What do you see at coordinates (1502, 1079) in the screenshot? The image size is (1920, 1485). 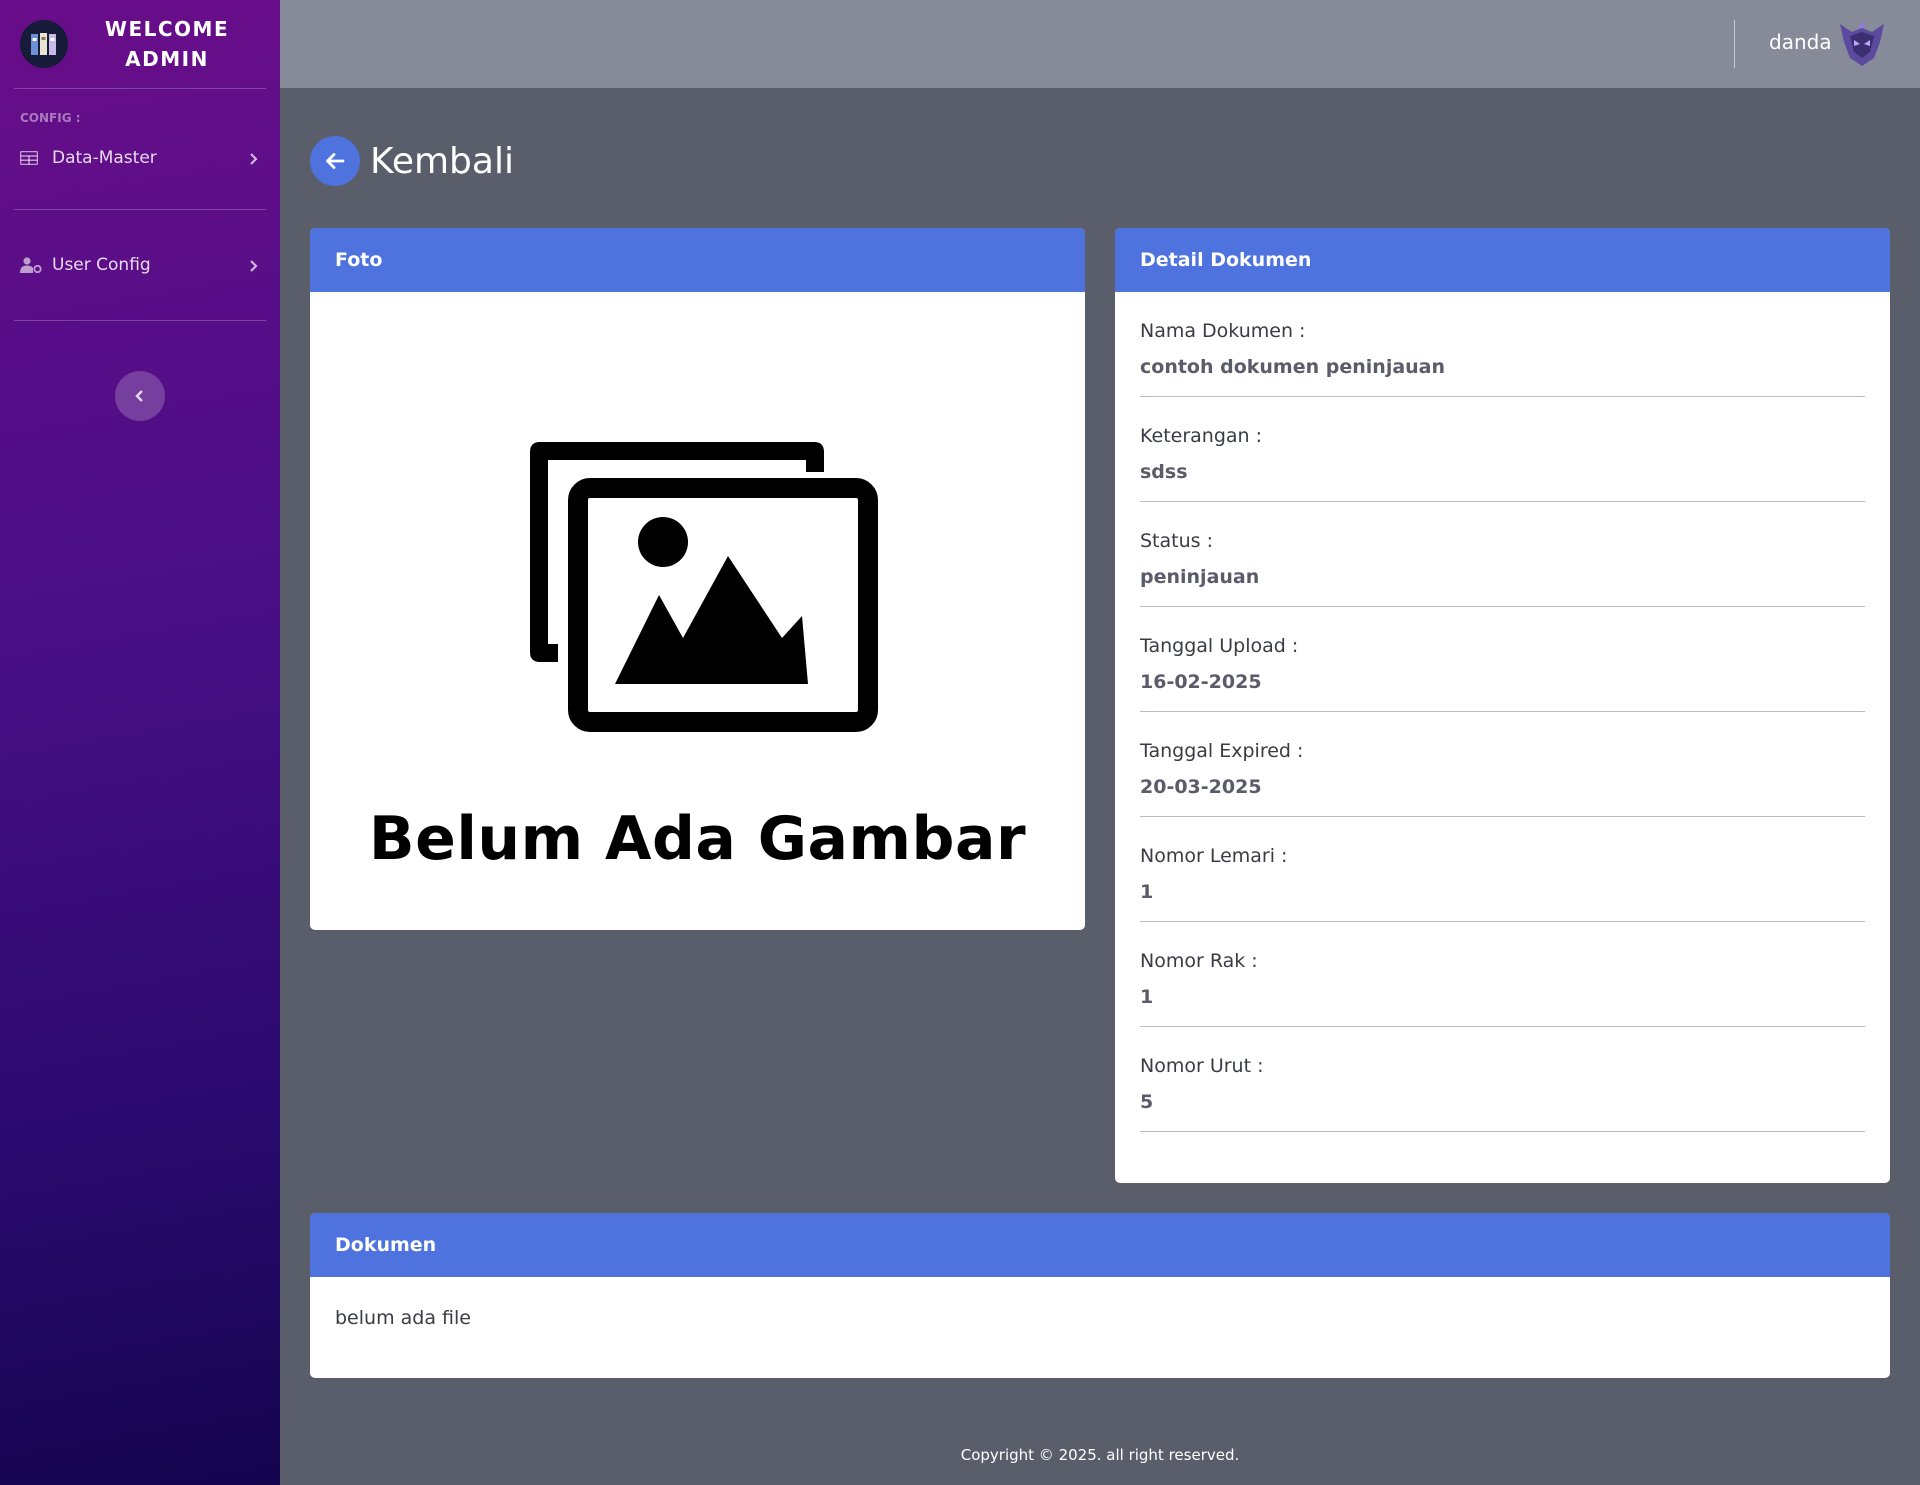 I see `detail-row-nomor-urut: Nomor Urut : 5` at bounding box center [1502, 1079].